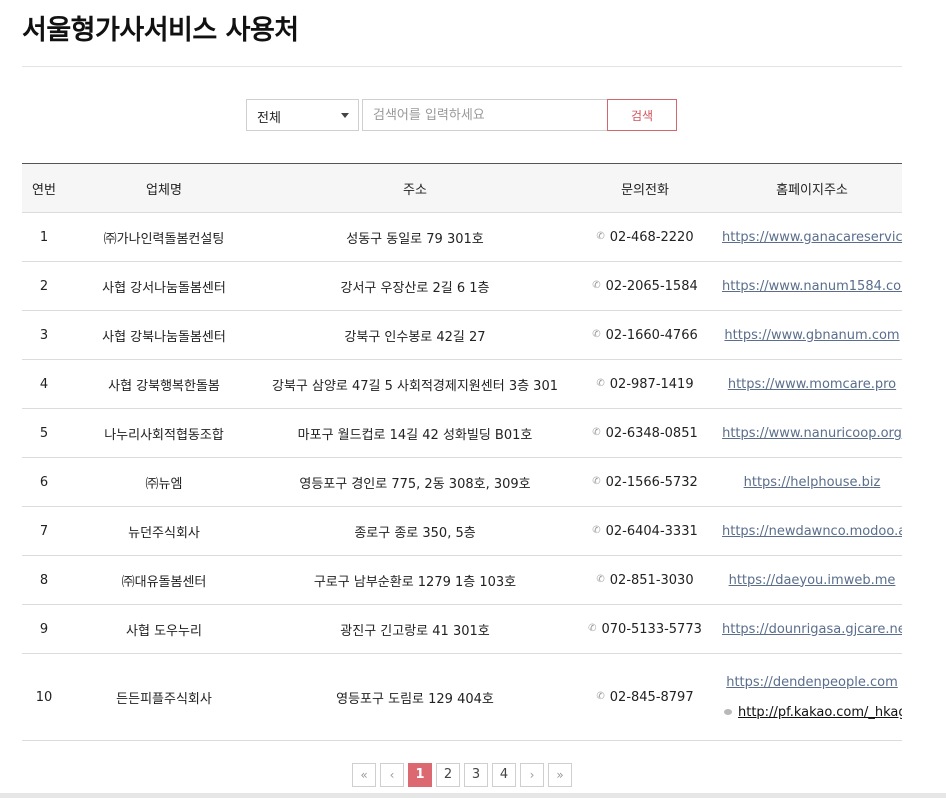  I want to click on cell-address: 광진구 긴고랑로 41 301호, so click(415, 629).